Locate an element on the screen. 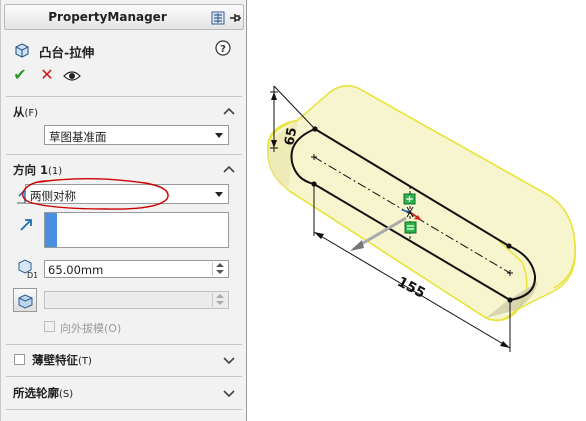 The width and height of the screenshot is (586, 421). from-start-condition-select: 草图基准面 is located at coordinates (136, 135).